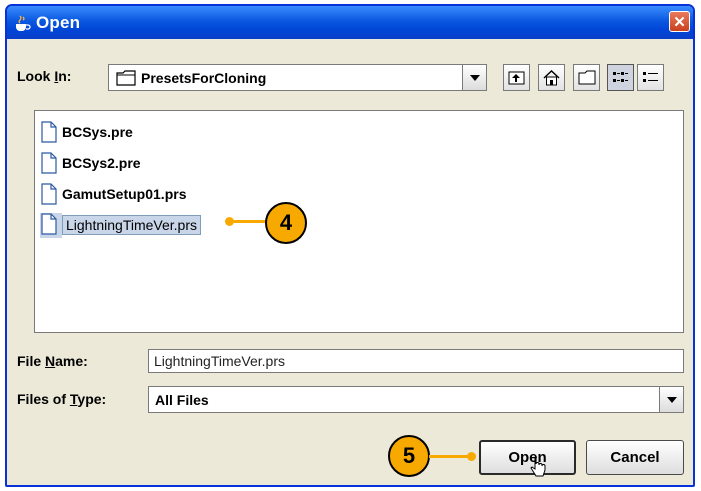  What do you see at coordinates (131, 225) in the screenshot?
I see `file-name: LightningTimeVer.prs` at bounding box center [131, 225].